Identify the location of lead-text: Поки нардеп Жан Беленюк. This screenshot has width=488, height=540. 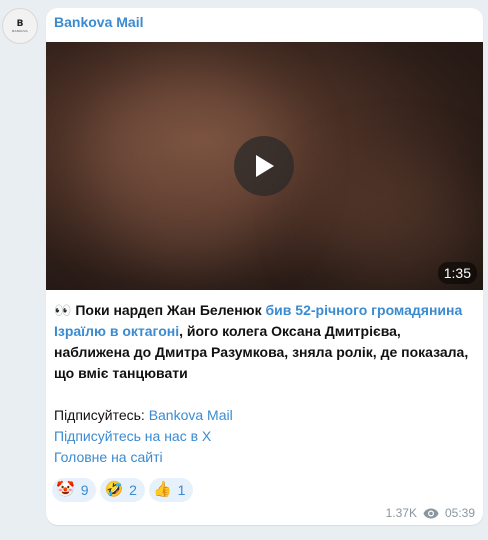
(168, 310).